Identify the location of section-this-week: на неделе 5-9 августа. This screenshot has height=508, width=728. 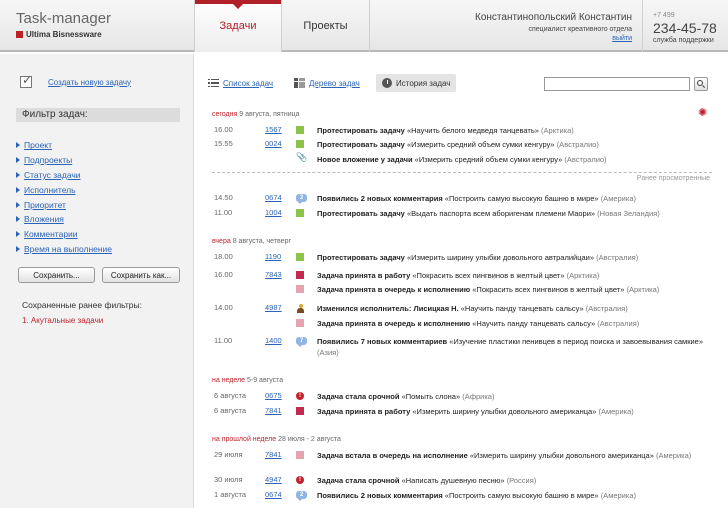
(247, 380).